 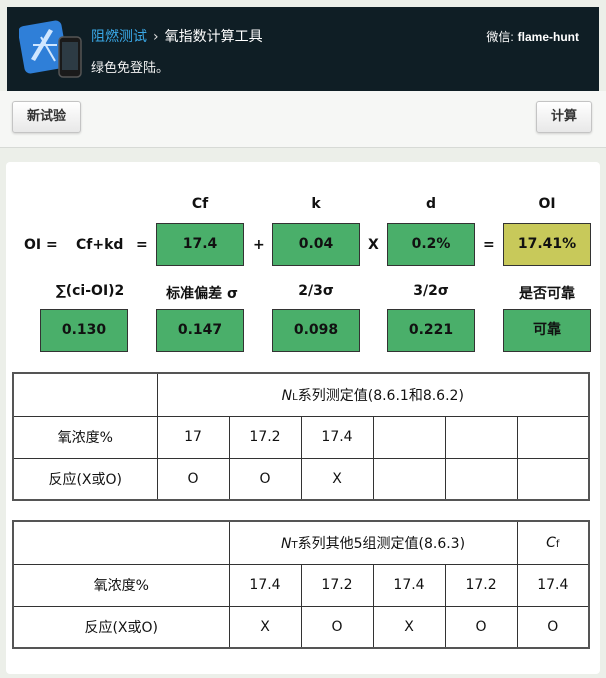 I want to click on nl-concentration-cell: 17.2, so click(x=265, y=437).